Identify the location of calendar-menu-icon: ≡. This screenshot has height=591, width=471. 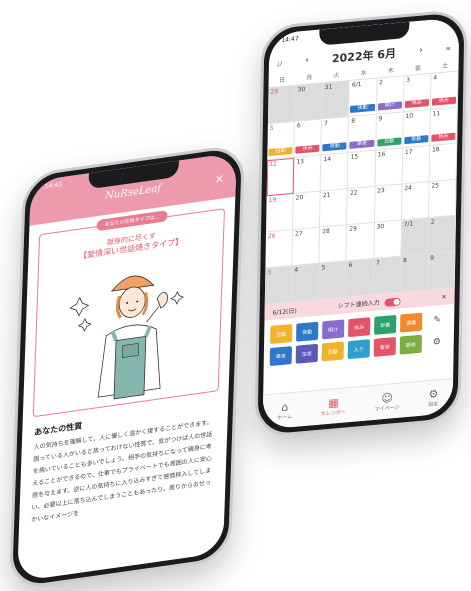
(448, 48).